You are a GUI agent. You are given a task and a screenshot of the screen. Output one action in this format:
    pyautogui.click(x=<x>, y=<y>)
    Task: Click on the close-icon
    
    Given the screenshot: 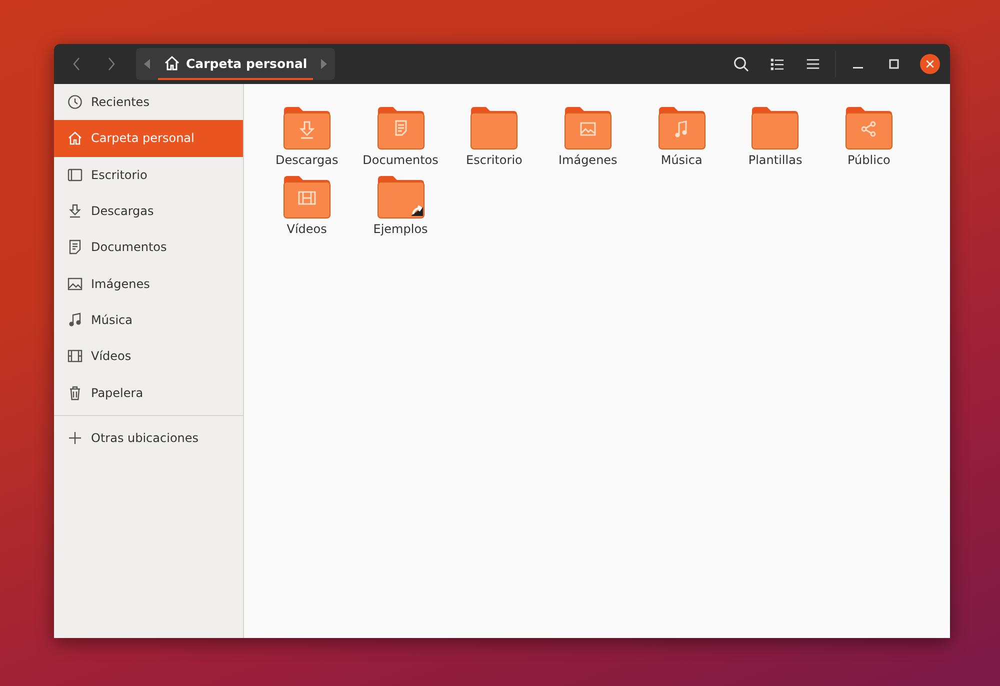 What is the action you would take?
    pyautogui.click(x=930, y=64)
    